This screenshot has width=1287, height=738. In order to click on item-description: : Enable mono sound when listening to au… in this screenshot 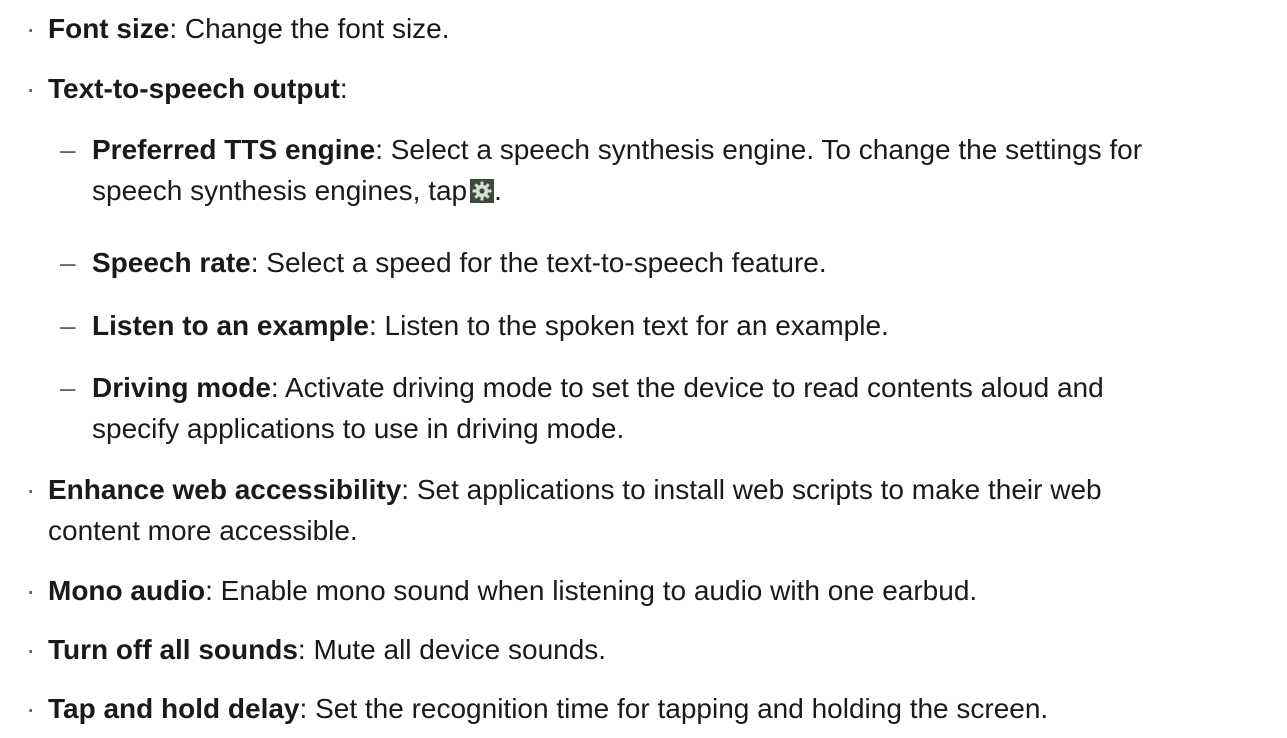, I will do `click(591, 590)`.